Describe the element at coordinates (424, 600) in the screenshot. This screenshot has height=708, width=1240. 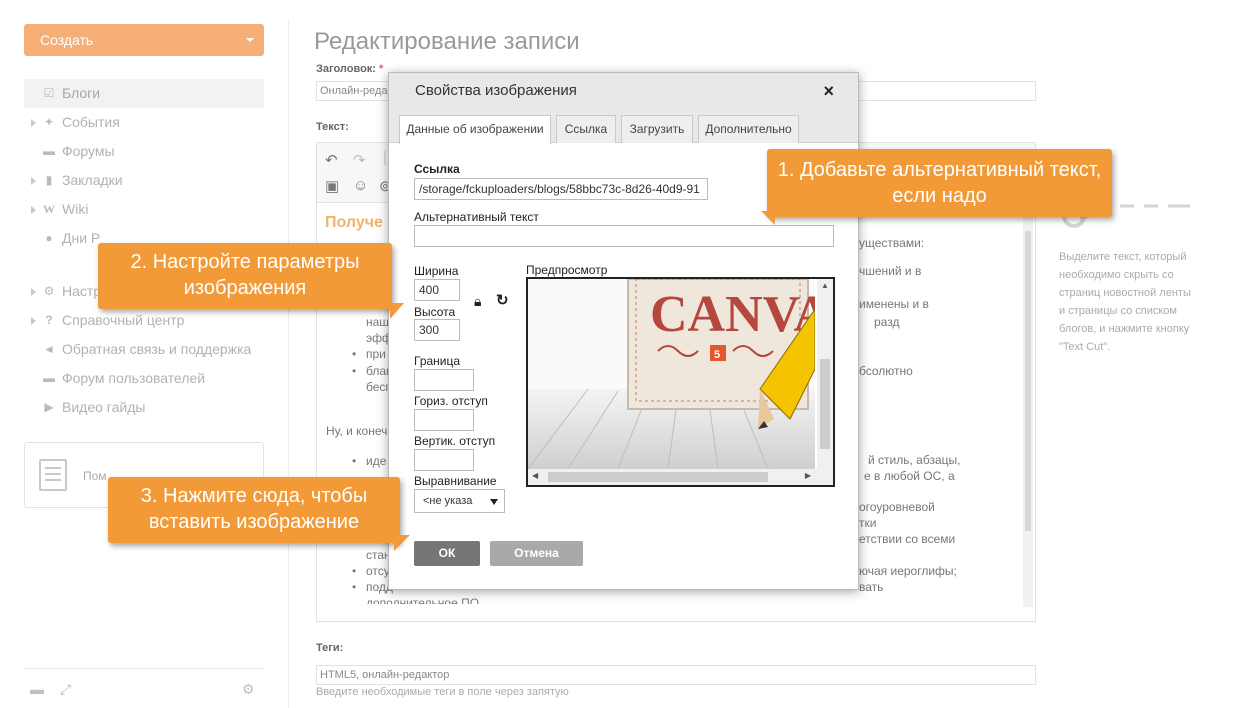
I see `editor-text: дополнительное ПО.` at that location.